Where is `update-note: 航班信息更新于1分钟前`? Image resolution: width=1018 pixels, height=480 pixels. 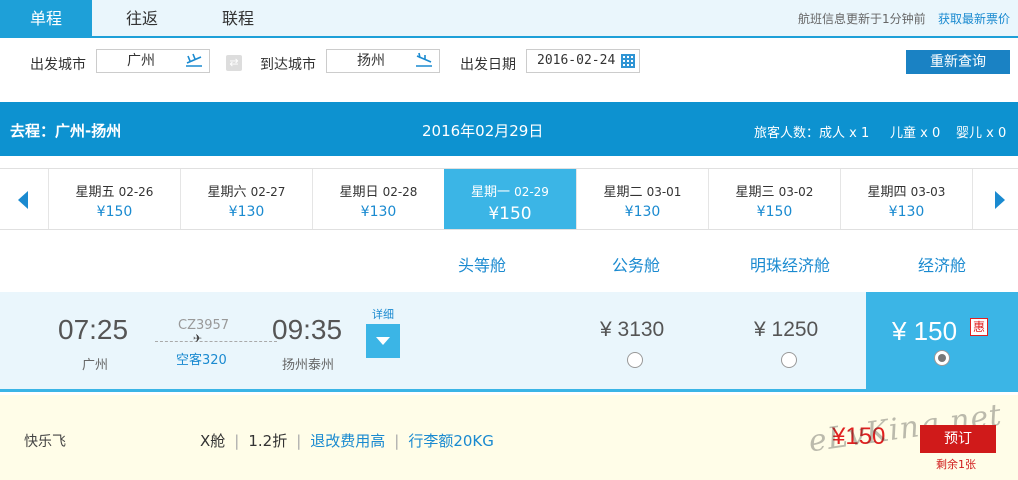
update-note: 航班信息更新于1分钟前 is located at coordinates (862, 19).